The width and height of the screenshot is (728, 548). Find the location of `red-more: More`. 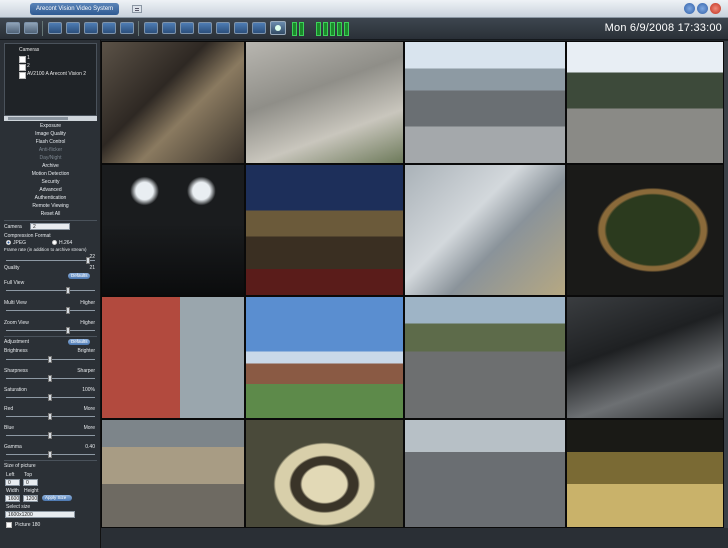

red-more: More is located at coordinates (89, 409).